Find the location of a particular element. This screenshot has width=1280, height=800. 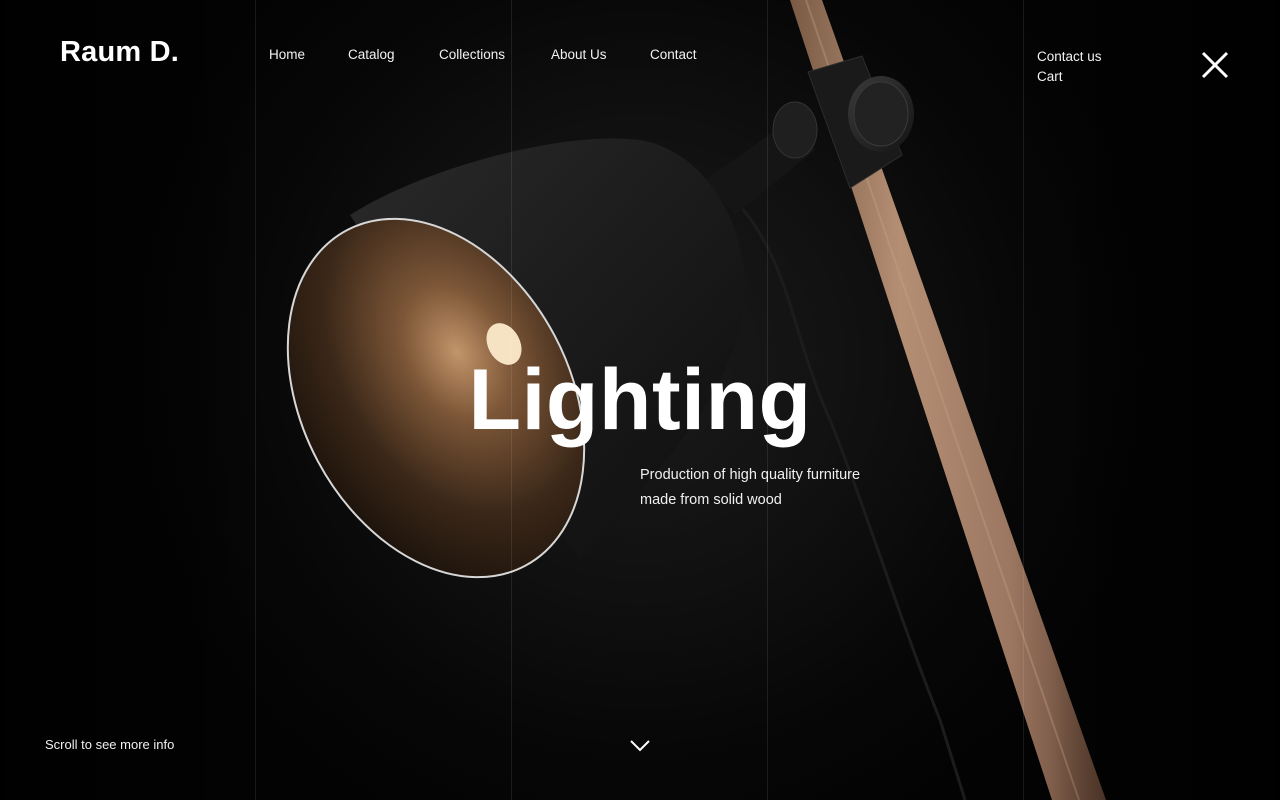

nav-item-collections: Collections is located at coordinates (472, 54).